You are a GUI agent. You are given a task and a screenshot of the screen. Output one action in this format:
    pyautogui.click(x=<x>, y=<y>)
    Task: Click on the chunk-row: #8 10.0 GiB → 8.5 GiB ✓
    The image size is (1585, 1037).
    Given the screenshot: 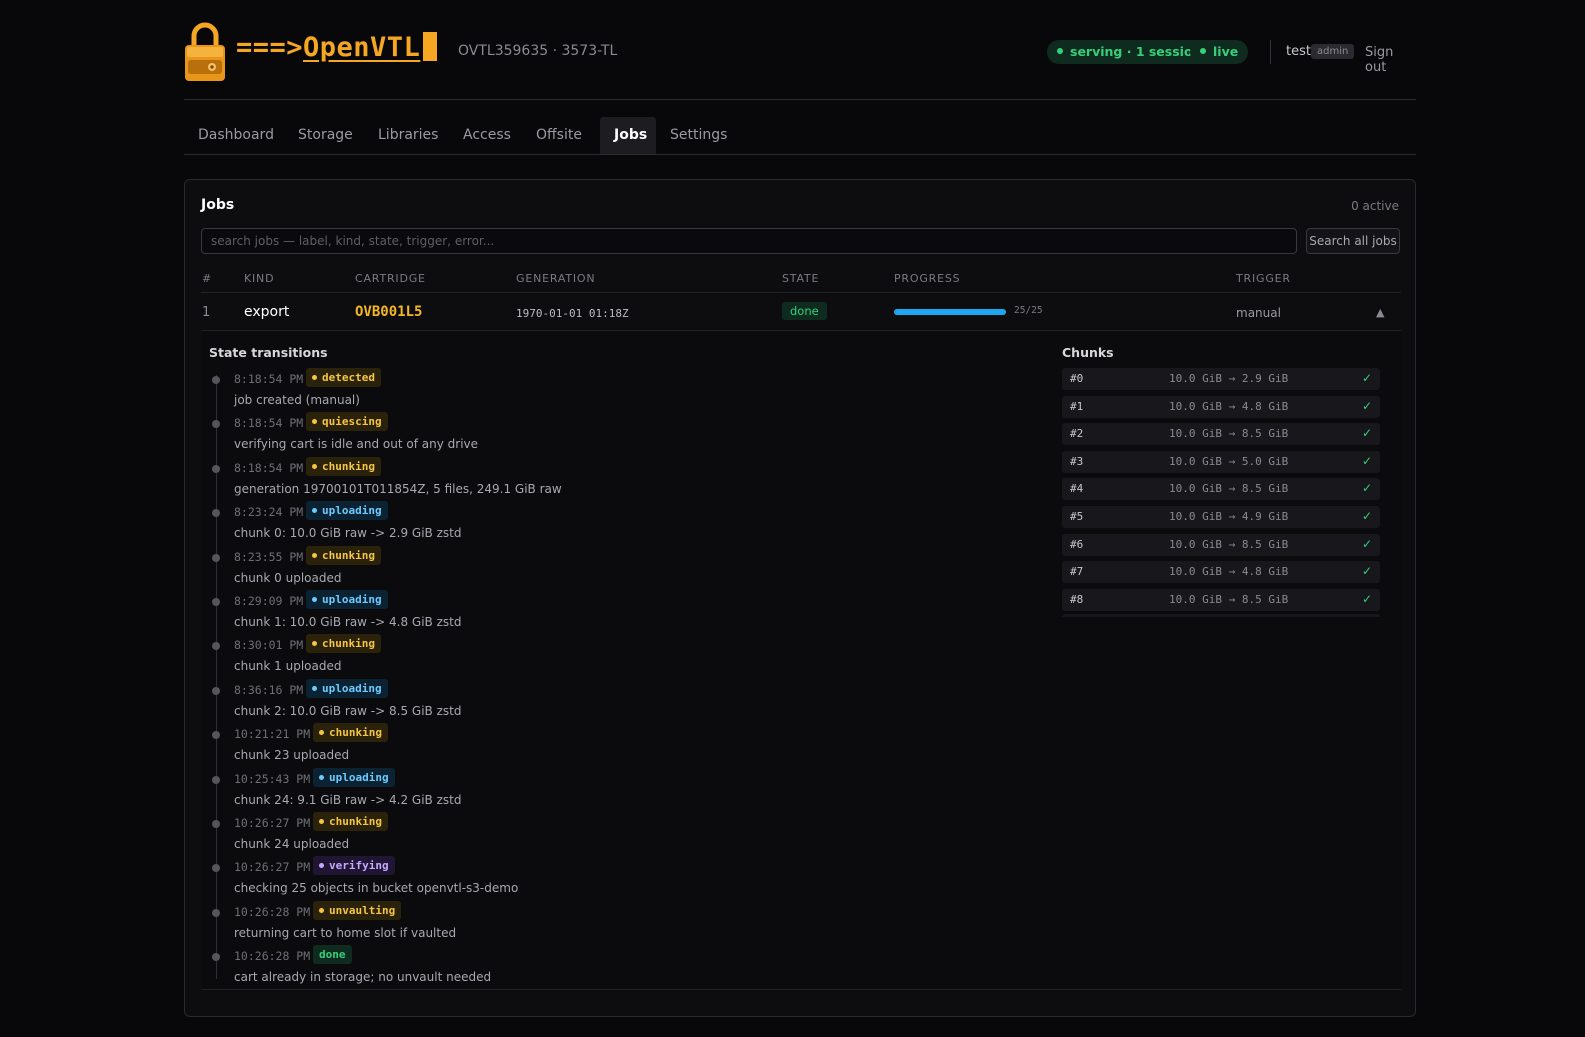 What is the action you would take?
    pyautogui.click(x=1221, y=599)
    